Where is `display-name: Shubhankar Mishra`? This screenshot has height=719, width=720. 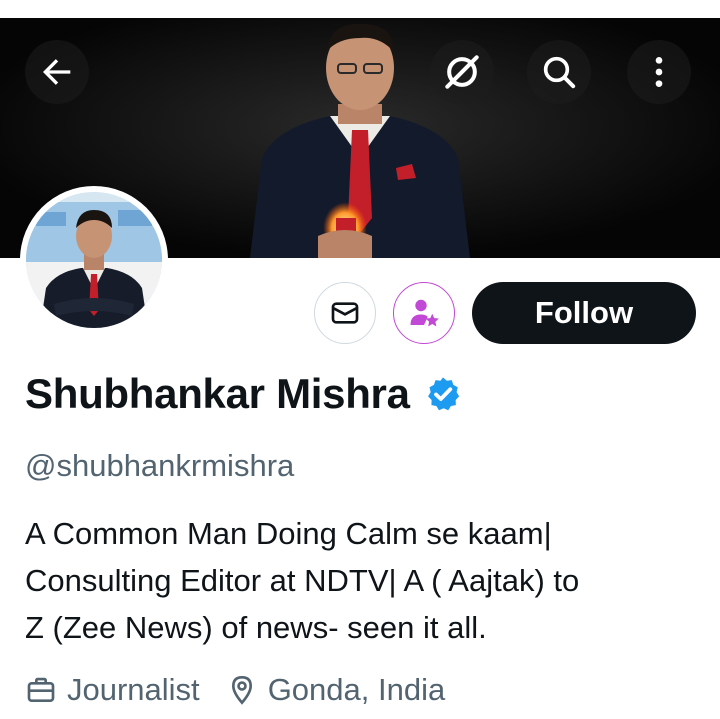
display-name: Shubhankar Mishra is located at coordinates (217, 393).